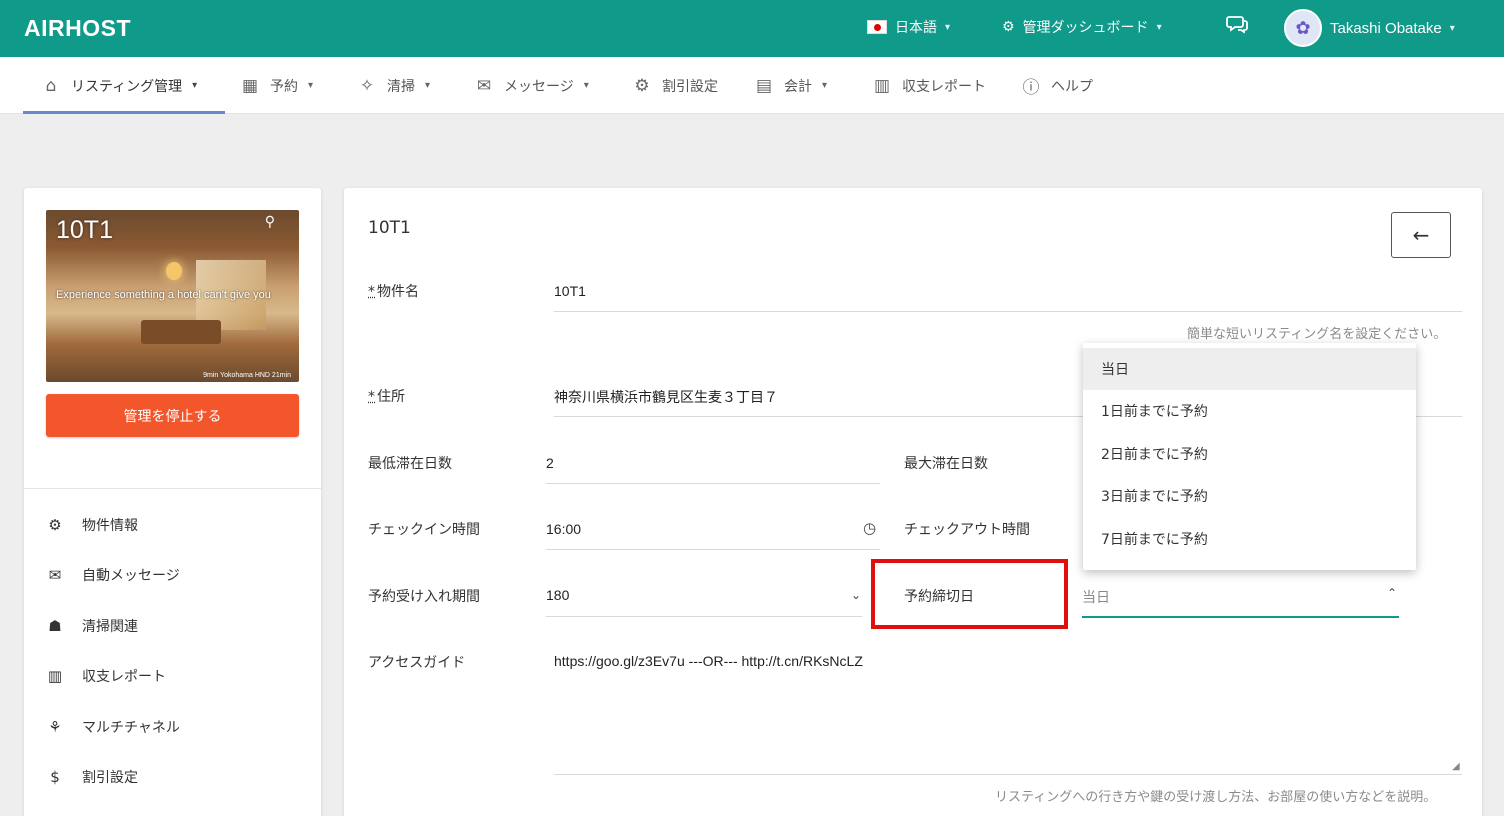 This screenshot has width=1504, height=816. Describe the element at coordinates (1249, 411) in the screenshot. I see `dropdown-option-1-day: 1日前までに予約` at that location.